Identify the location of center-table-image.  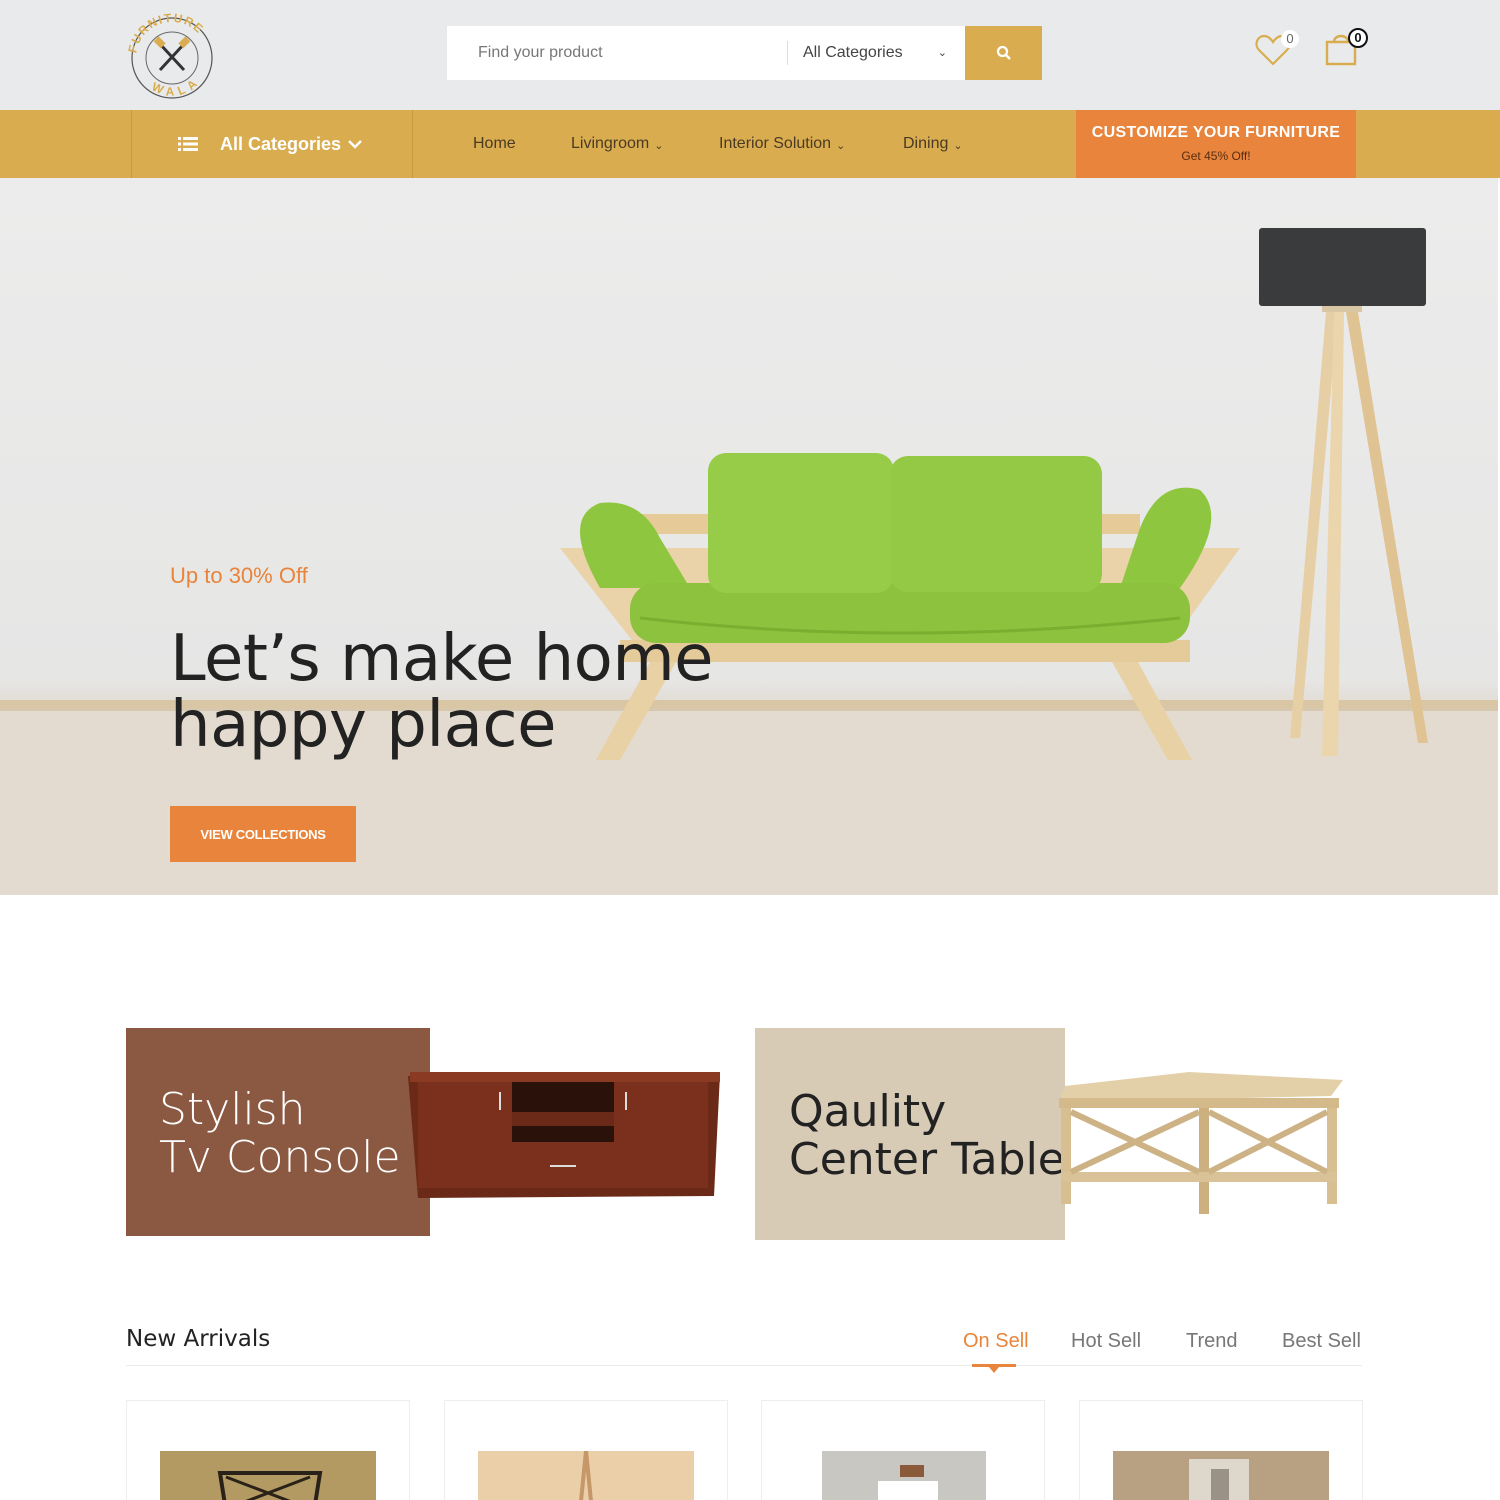
(1201, 1143).